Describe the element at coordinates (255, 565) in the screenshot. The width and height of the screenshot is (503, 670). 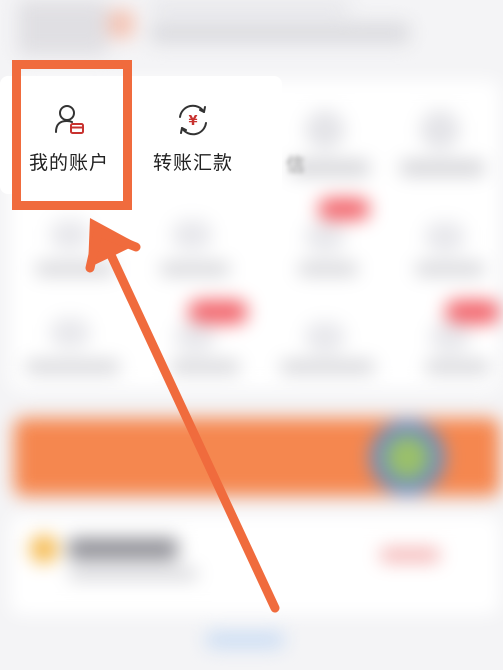
I see `bottom-section` at that location.